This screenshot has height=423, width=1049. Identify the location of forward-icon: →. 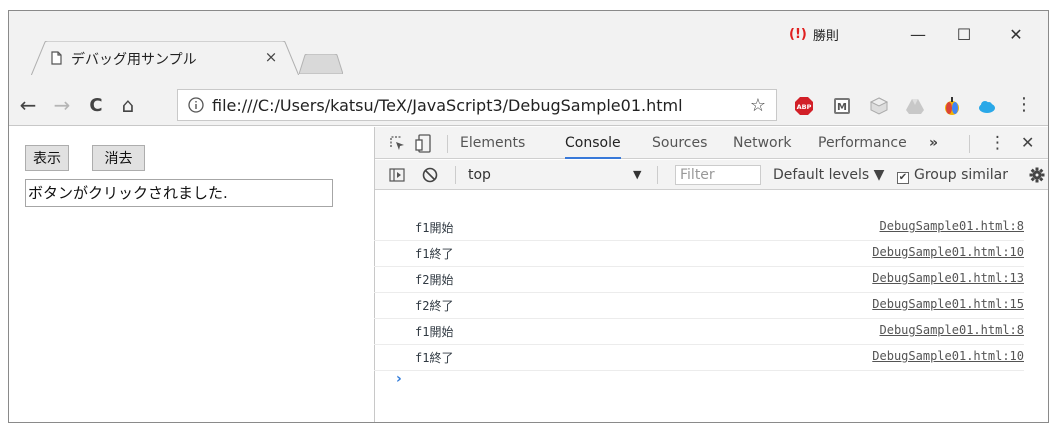
(62, 105).